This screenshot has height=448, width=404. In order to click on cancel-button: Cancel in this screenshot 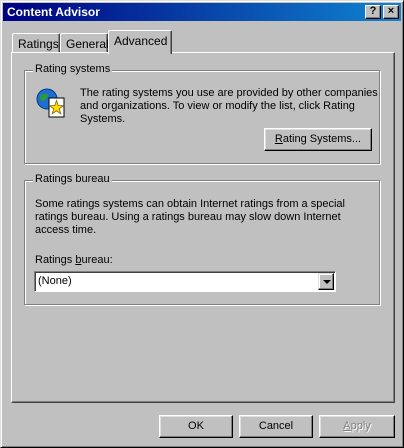, I will do `click(276, 426)`.